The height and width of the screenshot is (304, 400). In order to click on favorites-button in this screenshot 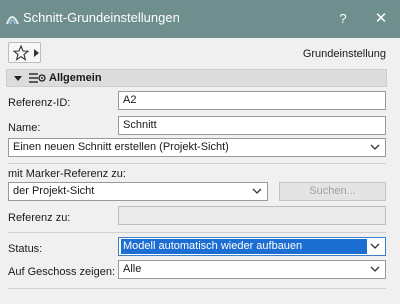, I will do `click(24, 52)`.